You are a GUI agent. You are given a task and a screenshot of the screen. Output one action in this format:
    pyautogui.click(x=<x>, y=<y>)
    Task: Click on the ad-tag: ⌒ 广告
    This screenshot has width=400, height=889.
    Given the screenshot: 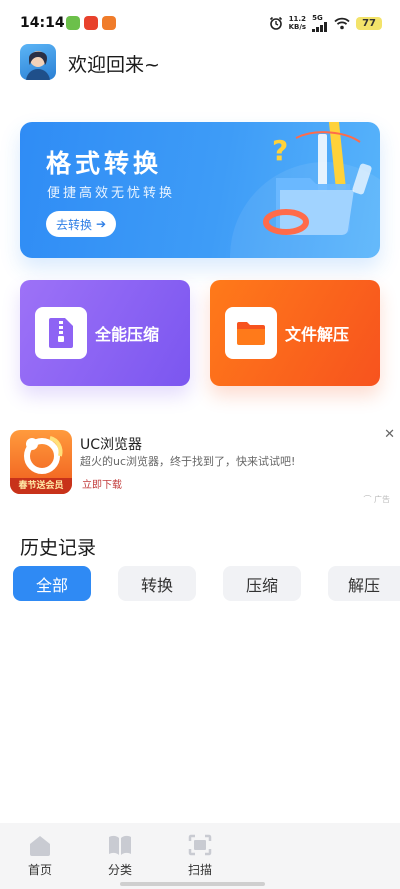 What is the action you would take?
    pyautogui.click(x=376, y=499)
    